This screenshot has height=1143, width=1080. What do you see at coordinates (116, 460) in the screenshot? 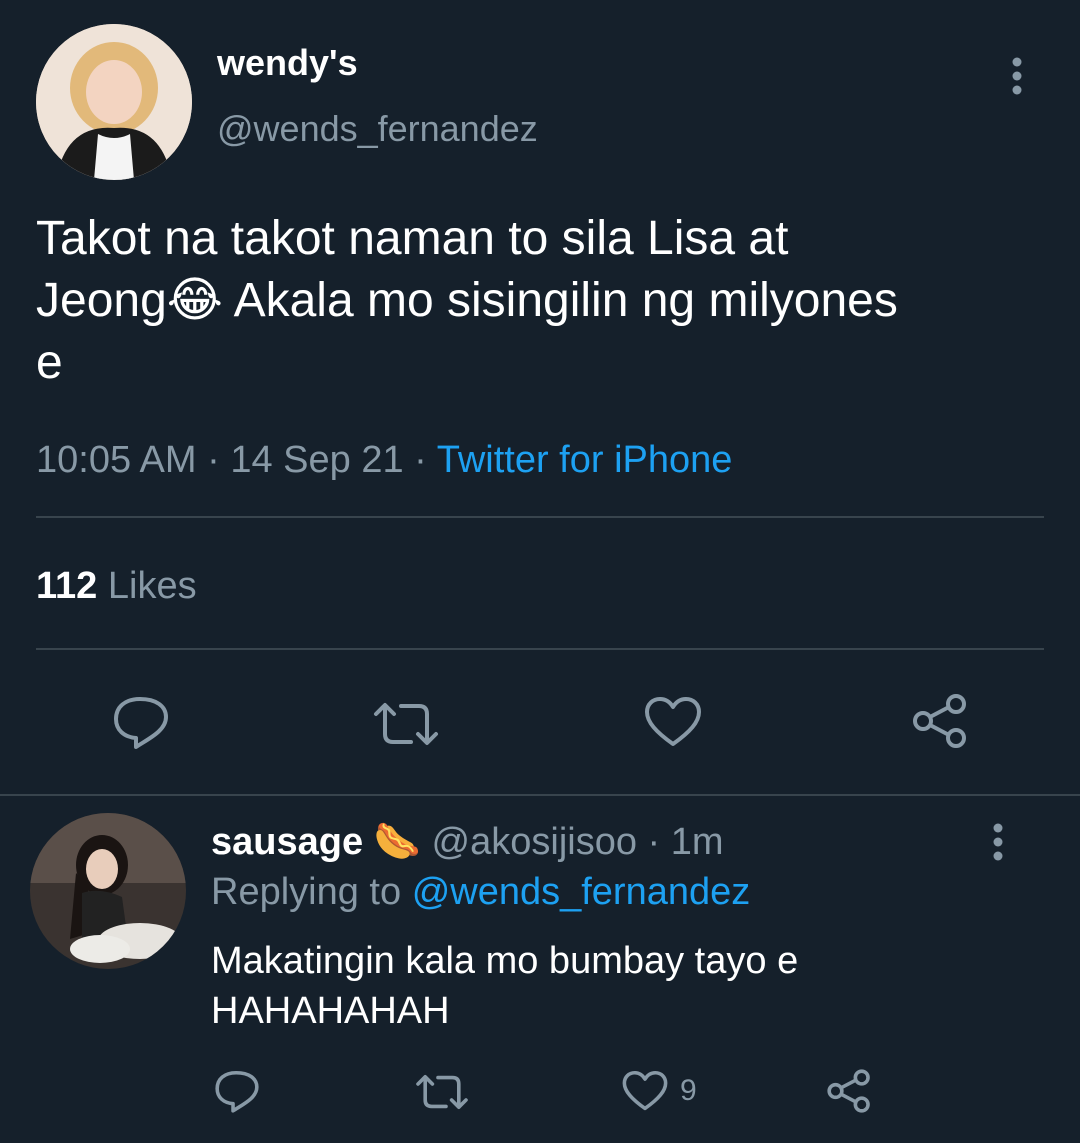
I see `tweet-time: 10:05 AM` at bounding box center [116, 460].